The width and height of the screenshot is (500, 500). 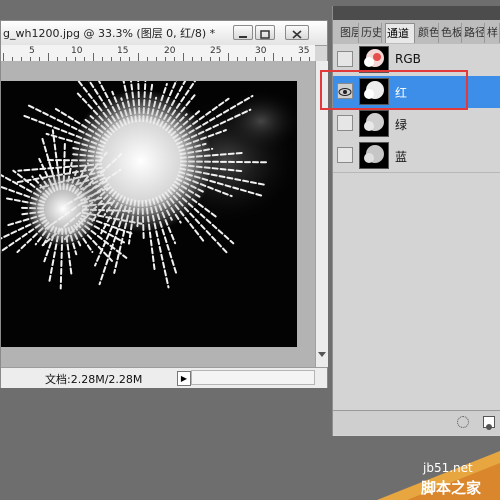 What do you see at coordinates (94, 379) in the screenshot?
I see `document-size-status: 文档:2.28M/2.28M` at bounding box center [94, 379].